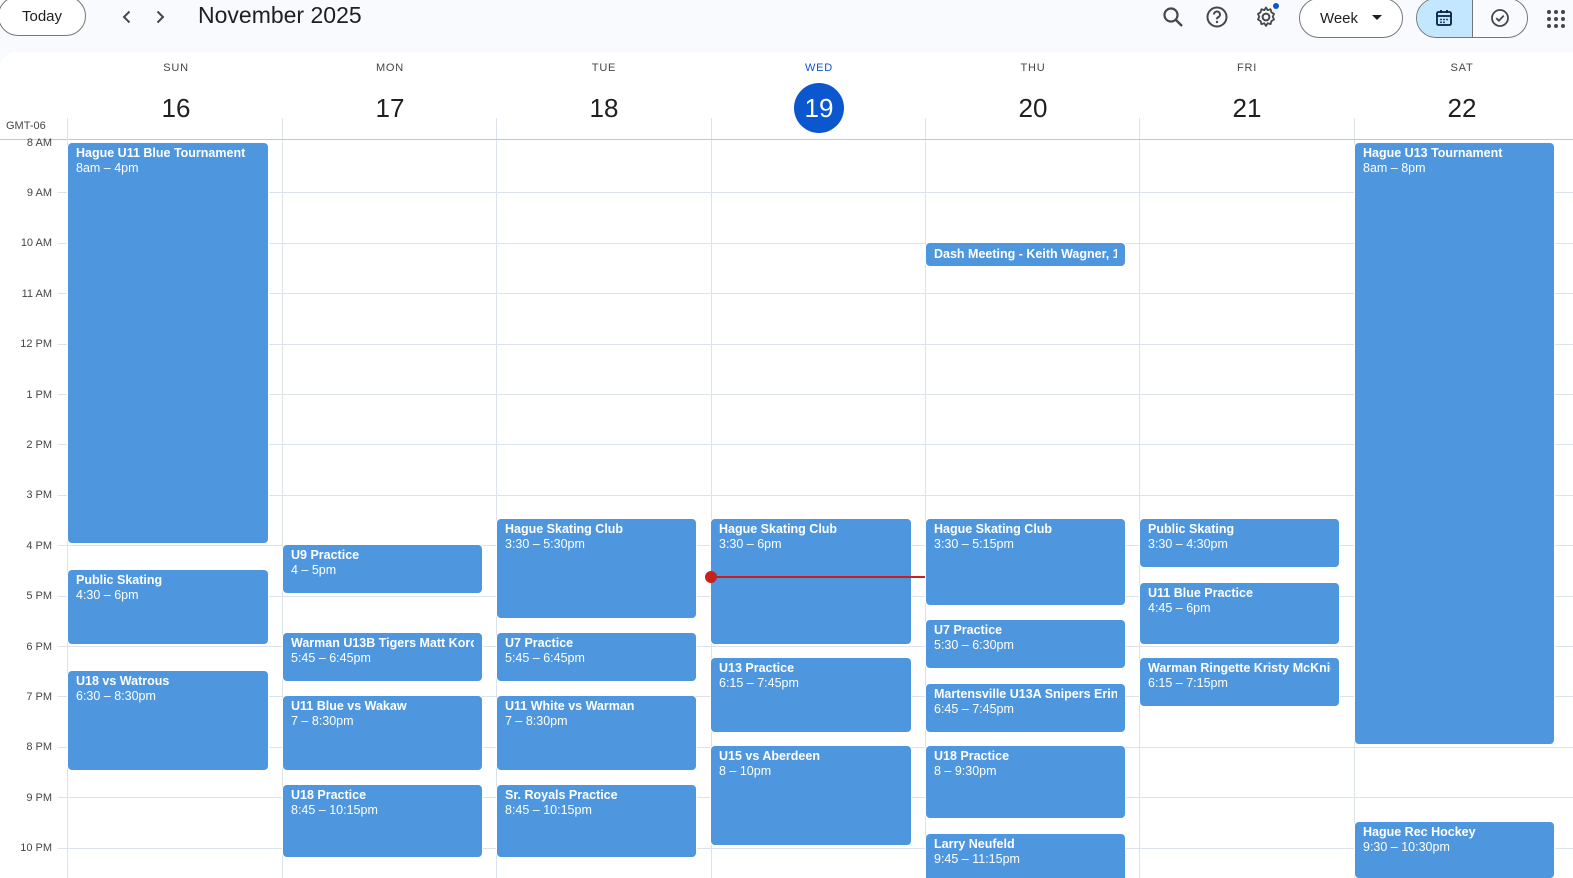  I want to click on view-select-dropdown: Week, so click(1351, 19).